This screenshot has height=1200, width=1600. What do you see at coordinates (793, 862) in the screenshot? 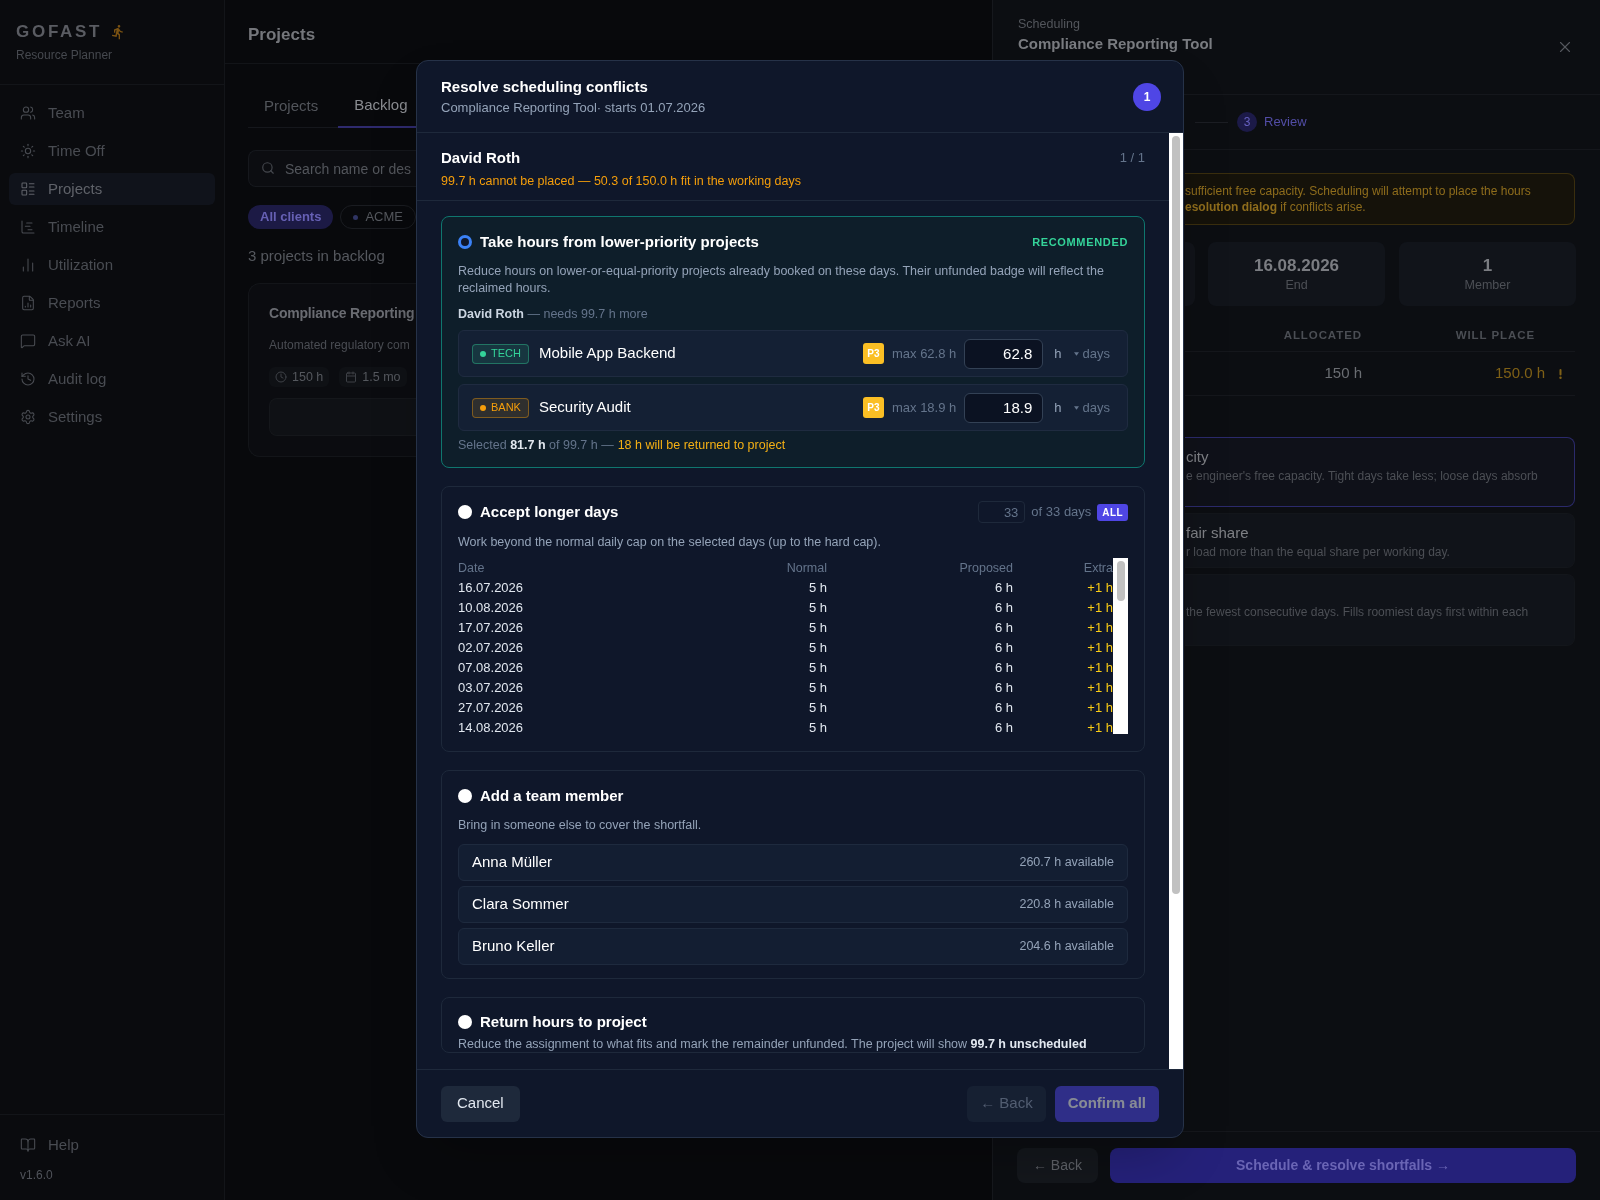
I see `member-row: Anna Müller 260.7 h available` at bounding box center [793, 862].